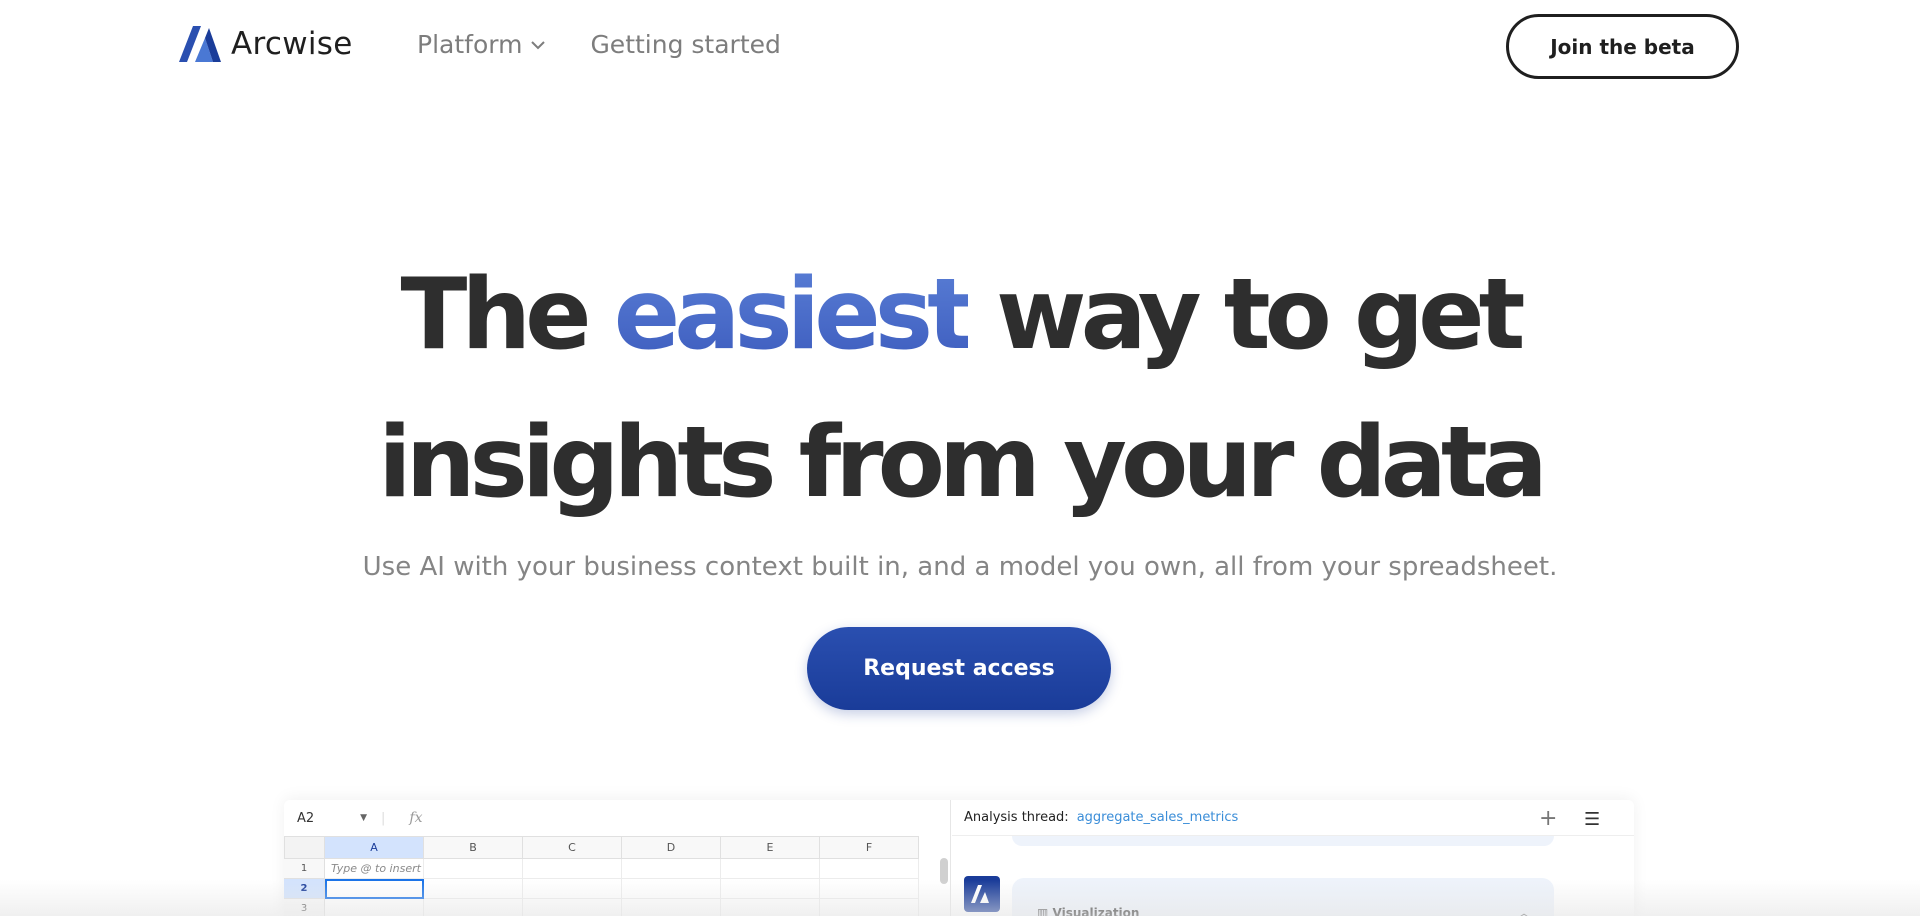 The height and width of the screenshot is (916, 1920). I want to click on chevron-down-icon, so click(538, 44).